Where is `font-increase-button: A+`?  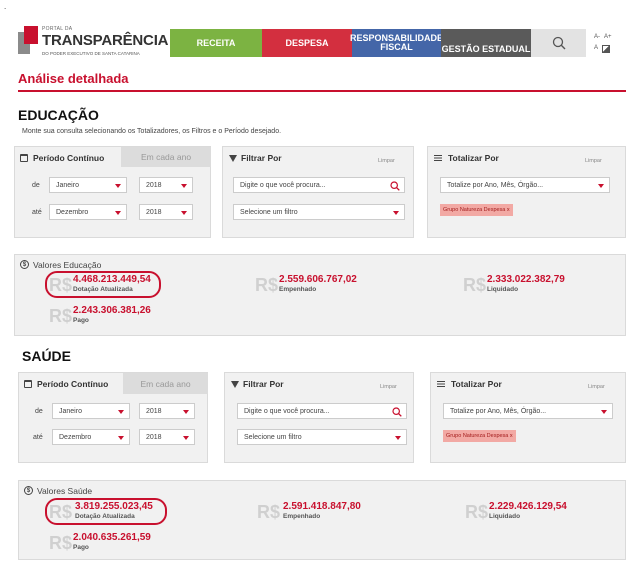
font-increase-button: A+ is located at coordinates (608, 37).